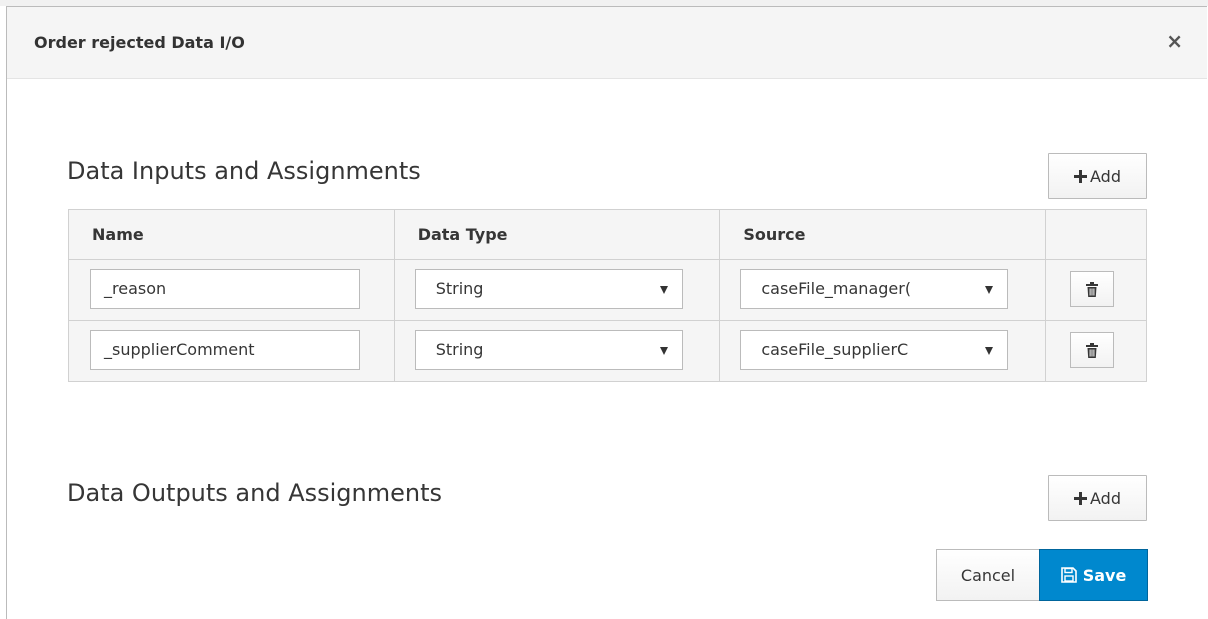  I want to click on name-cell: _supplierComment, so click(231, 351).